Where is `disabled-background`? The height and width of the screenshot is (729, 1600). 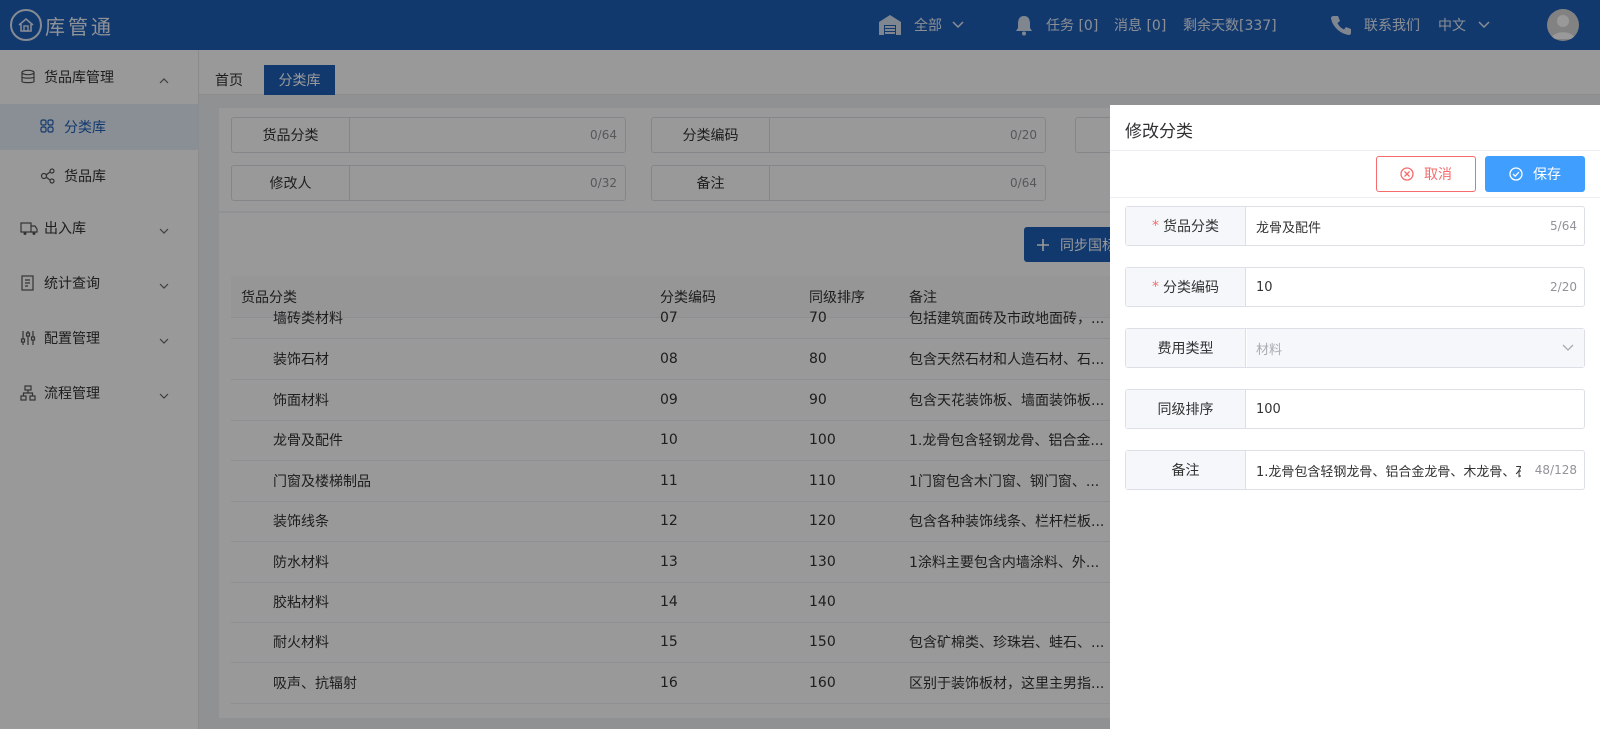 disabled-background is located at coordinates (1415, 348).